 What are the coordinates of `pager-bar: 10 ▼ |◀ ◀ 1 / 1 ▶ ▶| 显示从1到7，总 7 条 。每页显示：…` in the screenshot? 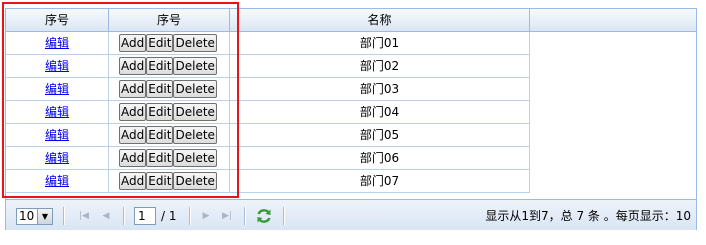 It's located at (351, 214).